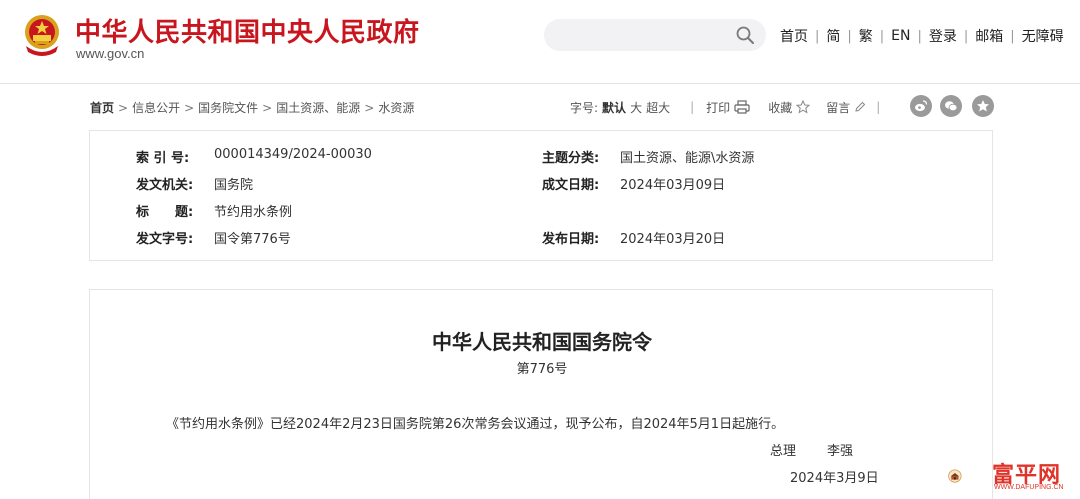  I want to click on search-box, so click(655, 35).